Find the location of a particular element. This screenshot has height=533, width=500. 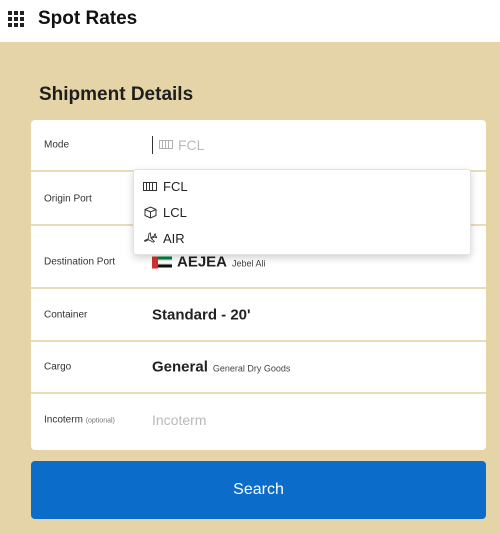

incoterm-input: Incoterm is located at coordinates (179, 420).